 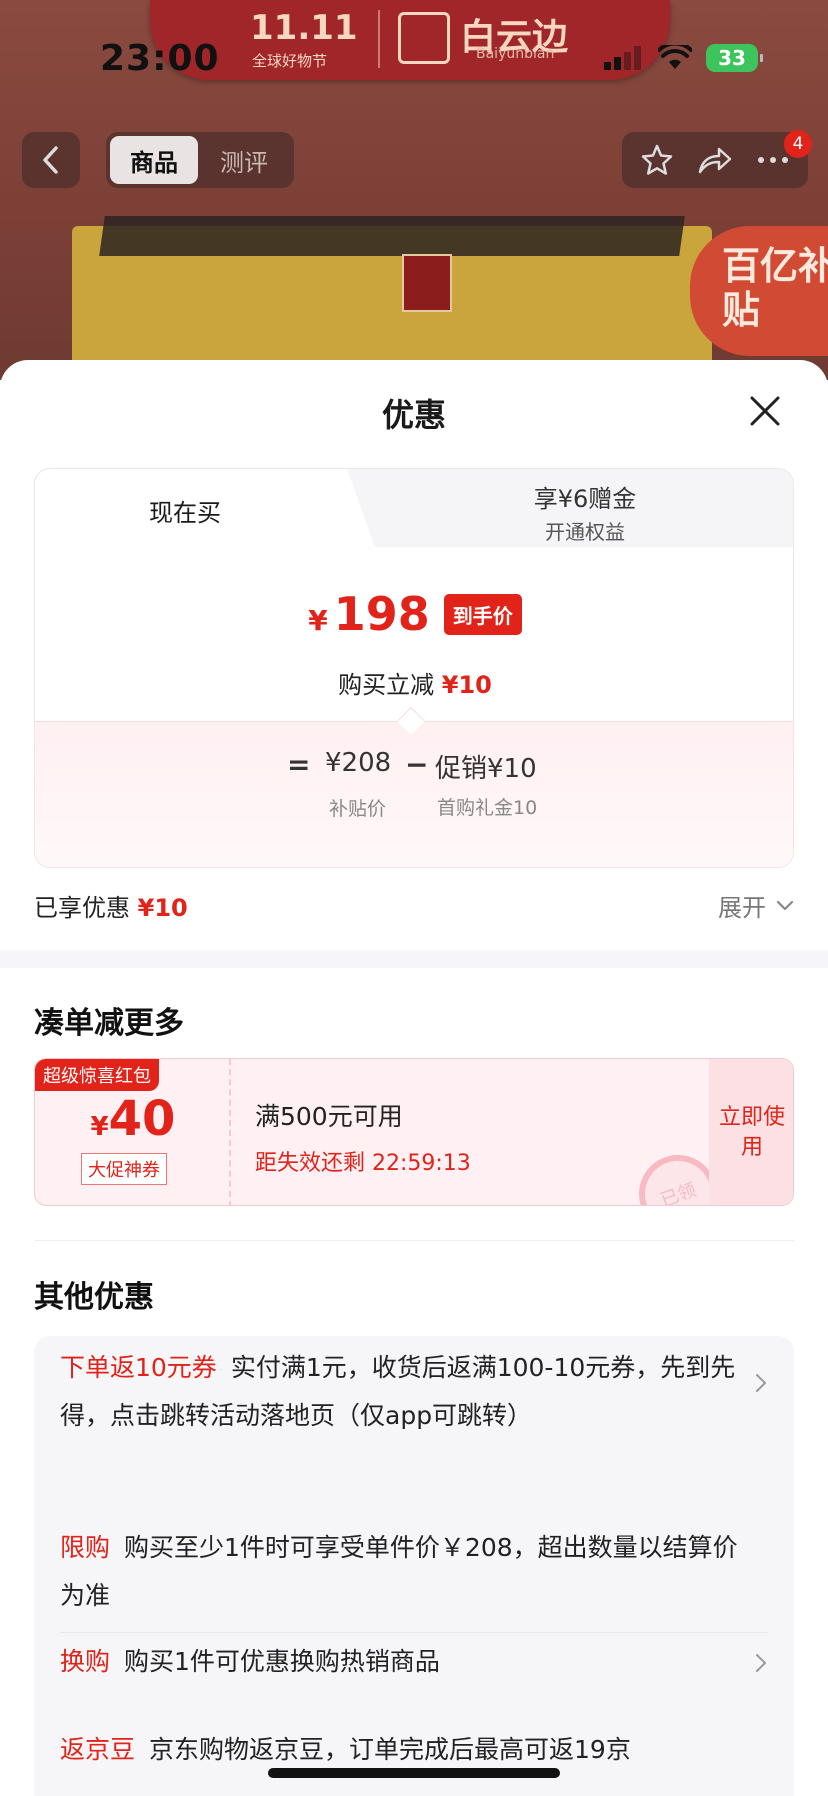 What do you see at coordinates (97, 1075) in the screenshot?
I see `coupon-badge: 超级惊喜红包` at bounding box center [97, 1075].